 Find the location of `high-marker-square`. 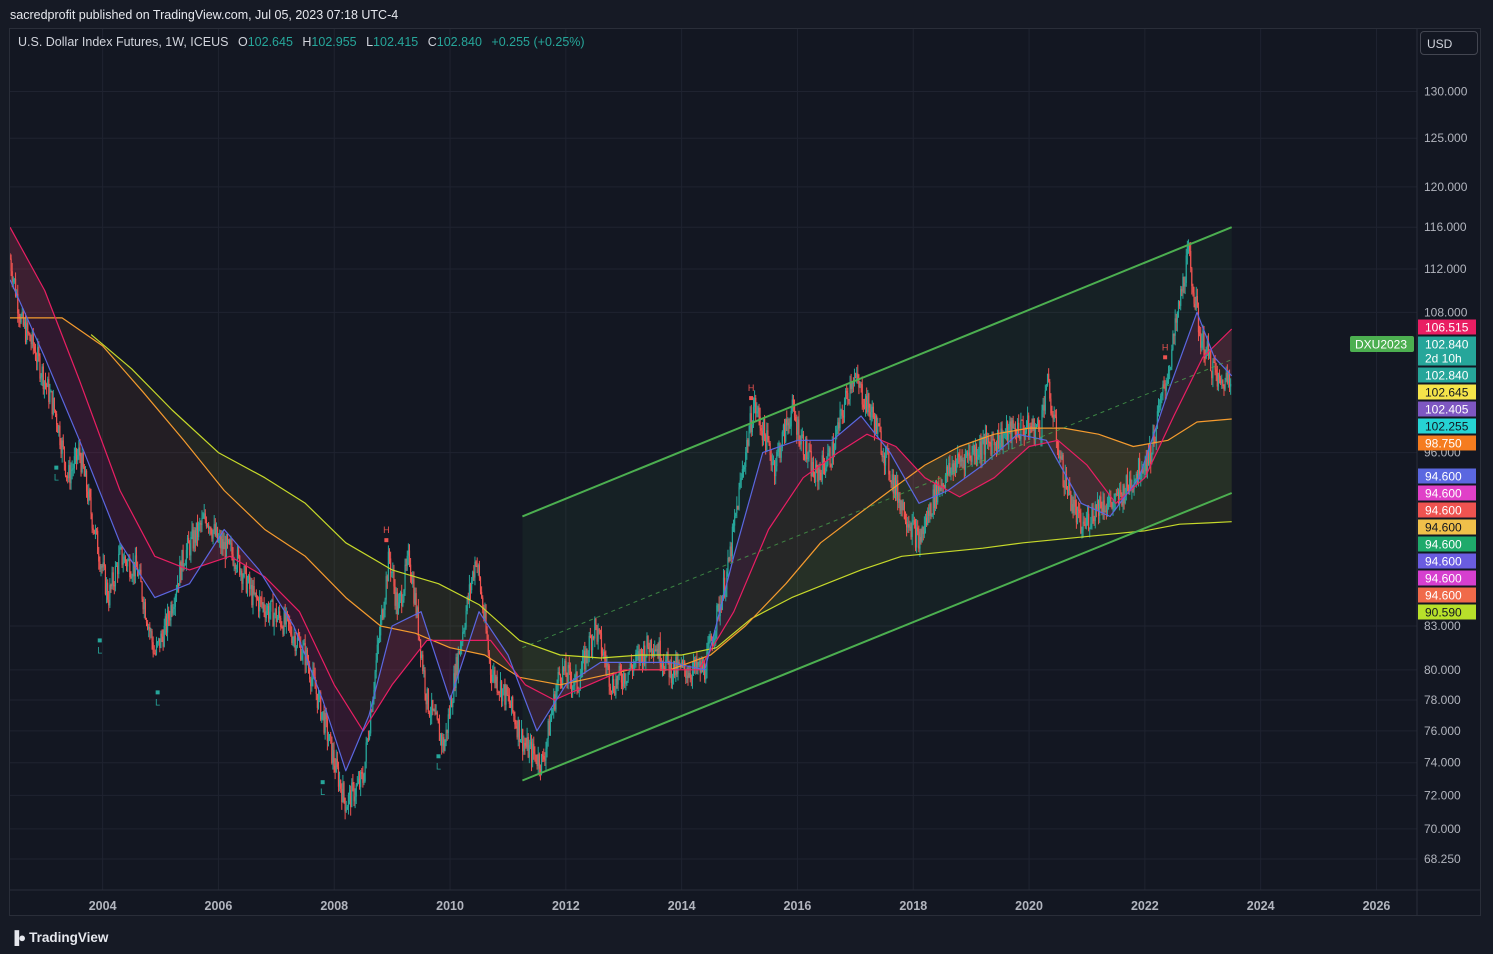

high-marker-square is located at coordinates (751, 398).